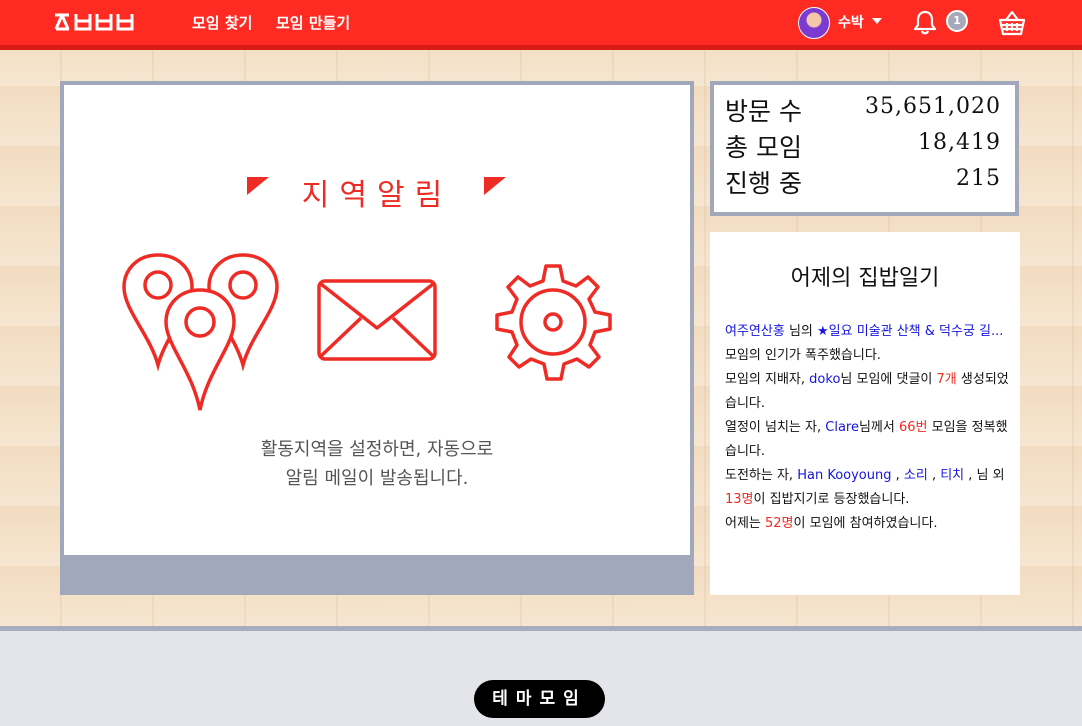 This screenshot has height=726, width=1082. Describe the element at coordinates (824, 379) in the screenshot. I see `user-link: doko` at that location.